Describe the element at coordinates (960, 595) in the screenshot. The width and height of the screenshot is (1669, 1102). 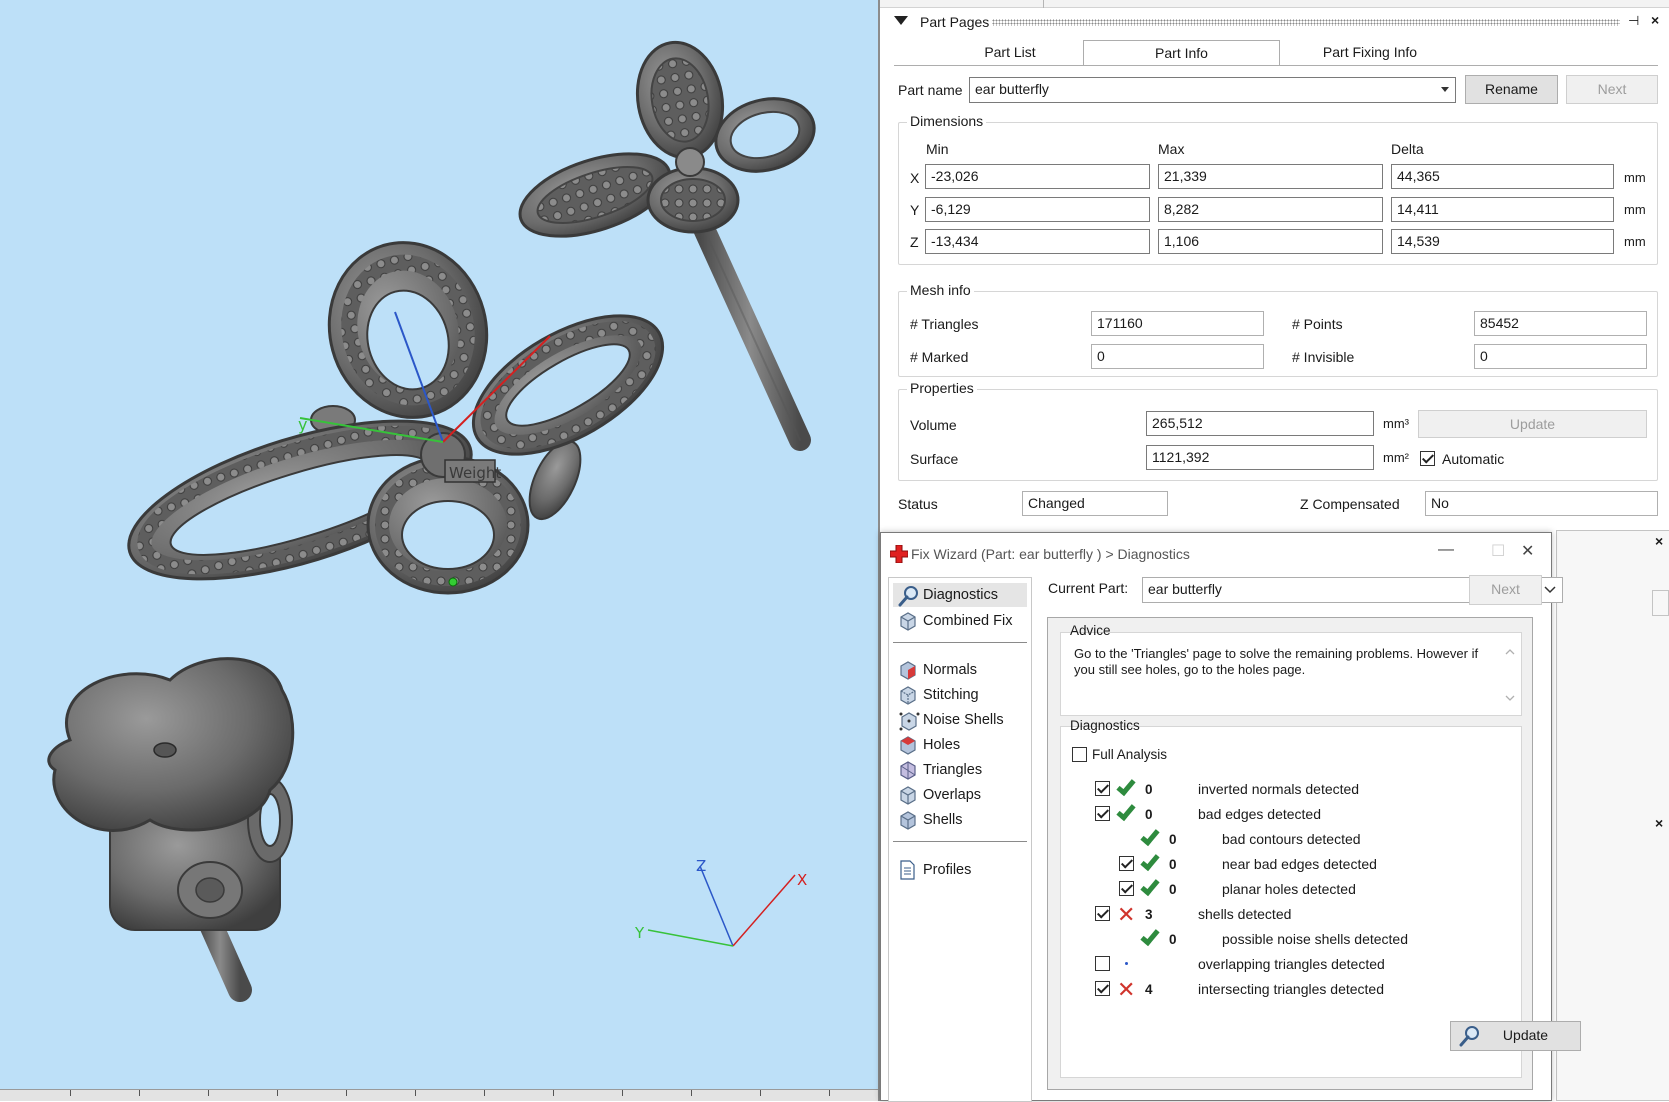
I see `nav-diagnostics: Diagnostics` at that location.